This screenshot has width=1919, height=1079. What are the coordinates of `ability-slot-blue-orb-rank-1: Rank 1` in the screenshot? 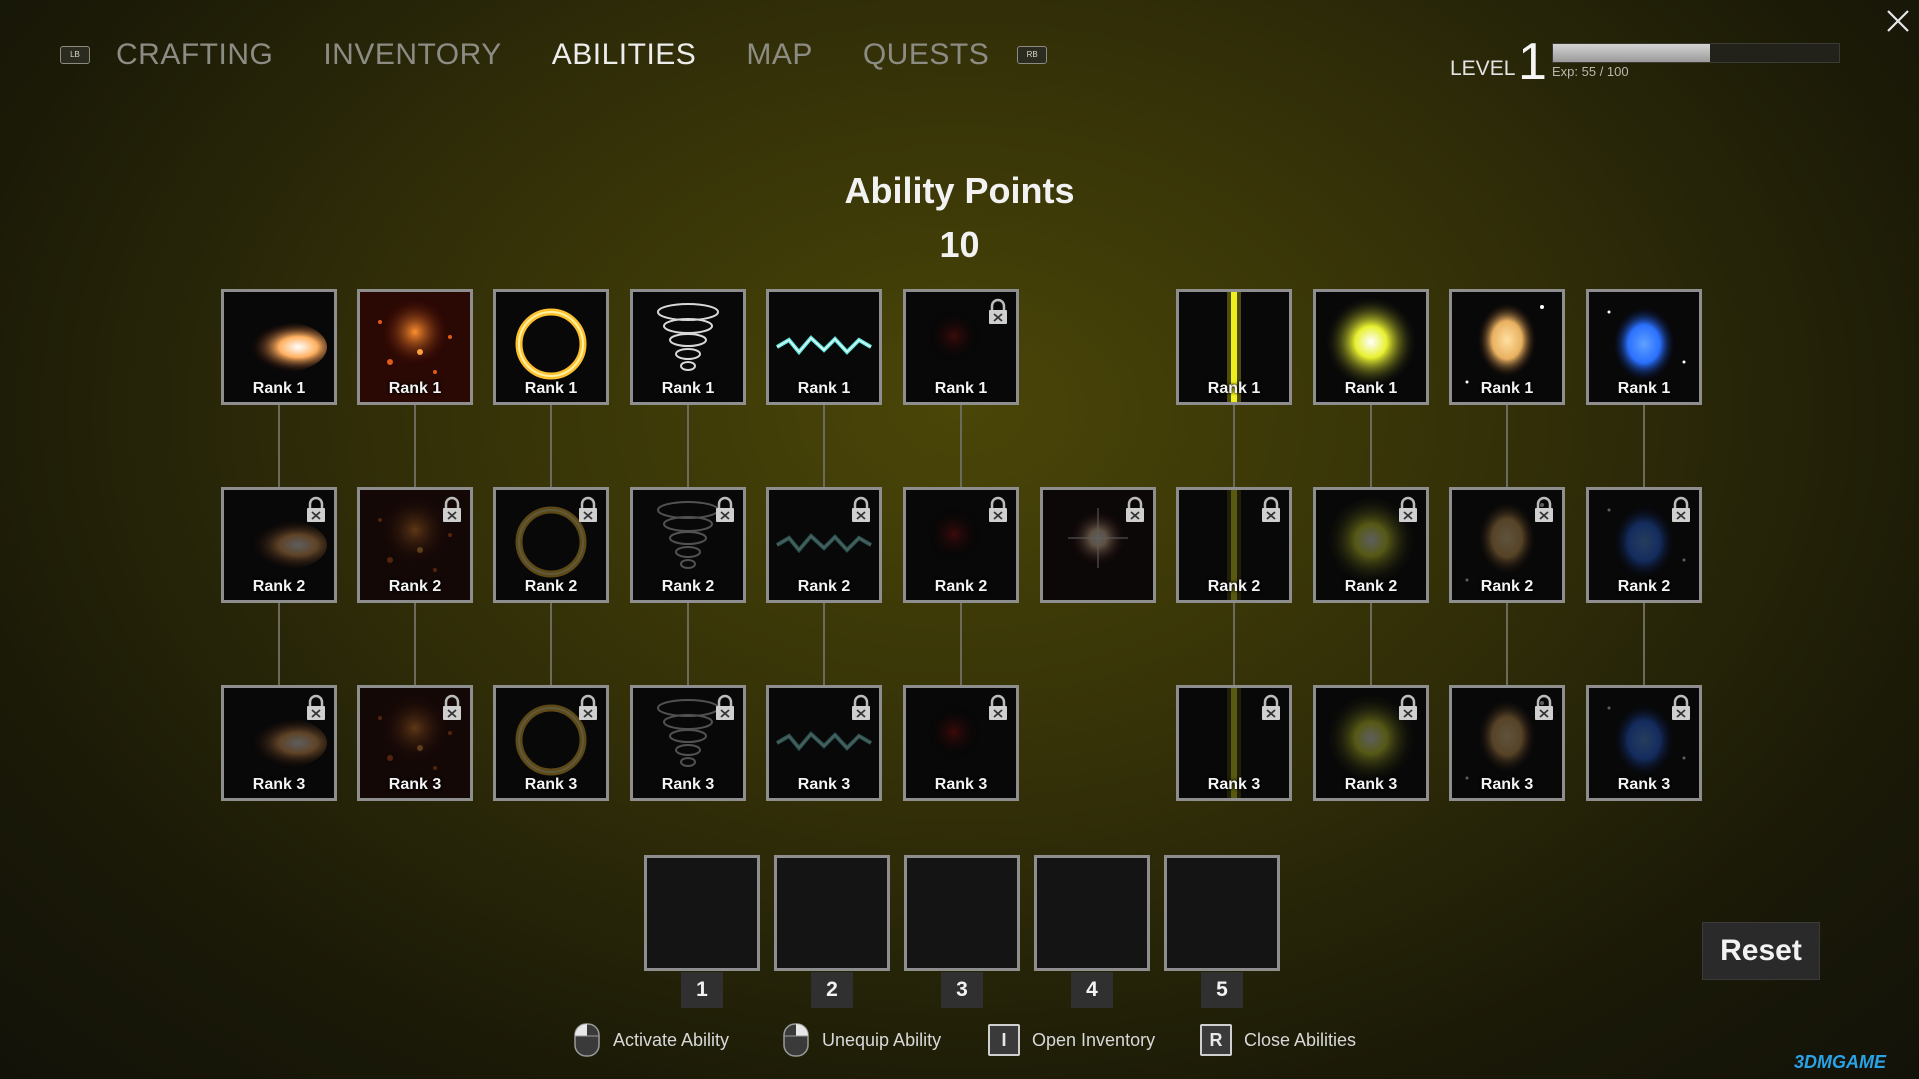 It's located at (1644, 347).